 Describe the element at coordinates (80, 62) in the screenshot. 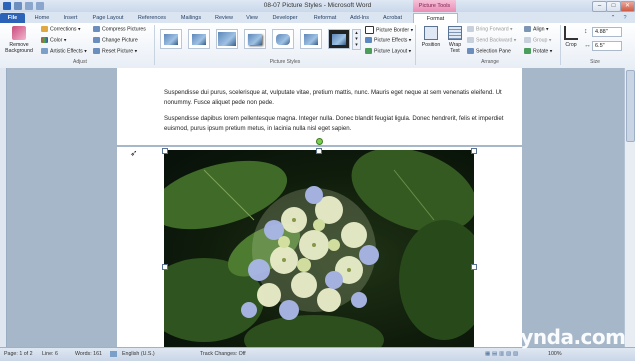

I see `adjust-group-label: Adjust` at that location.